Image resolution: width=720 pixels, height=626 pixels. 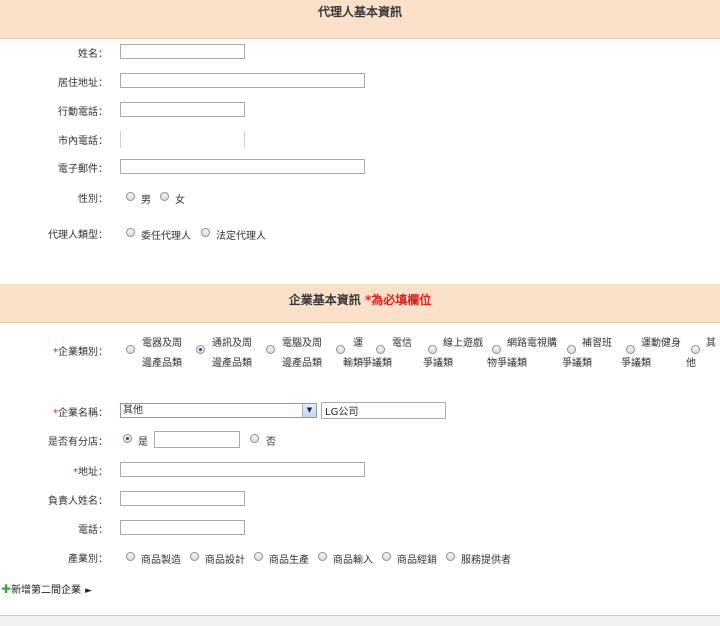 What do you see at coordinates (200, 349) in the screenshot?
I see `category-telecom-device-radio` at bounding box center [200, 349].